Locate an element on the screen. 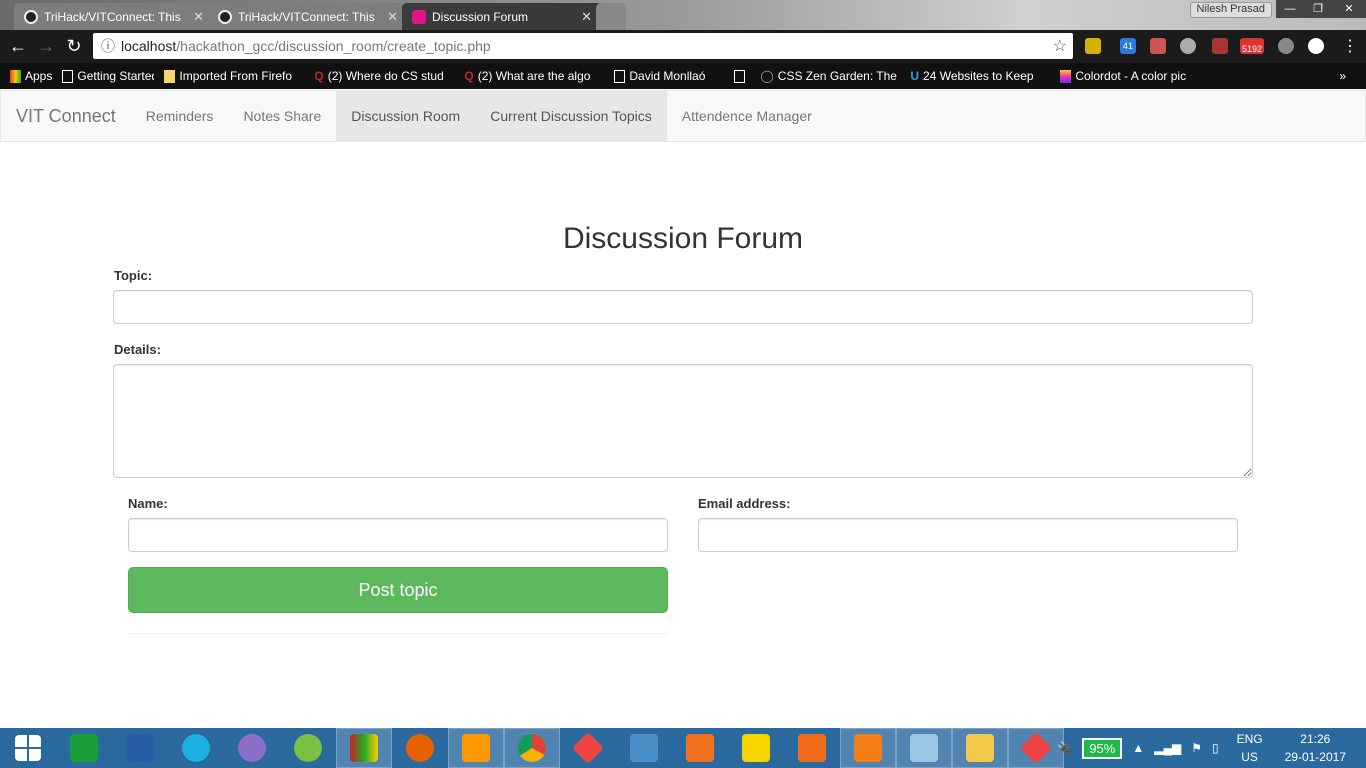 The image size is (1366, 768). taskbar-virtualbox is located at coordinates (644, 748).